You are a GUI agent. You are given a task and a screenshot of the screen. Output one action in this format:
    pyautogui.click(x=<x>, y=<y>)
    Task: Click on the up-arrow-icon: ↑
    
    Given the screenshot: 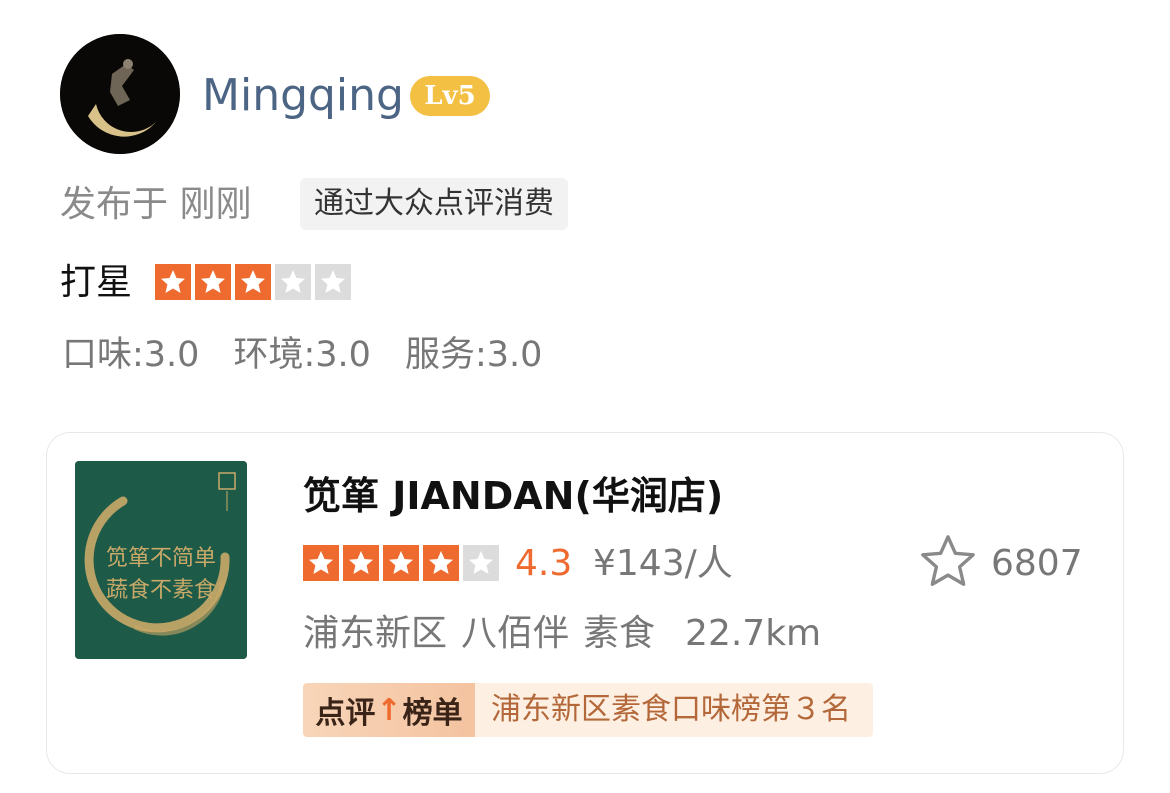 What is the action you would take?
    pyautogui.click(x=389, y=710)
    